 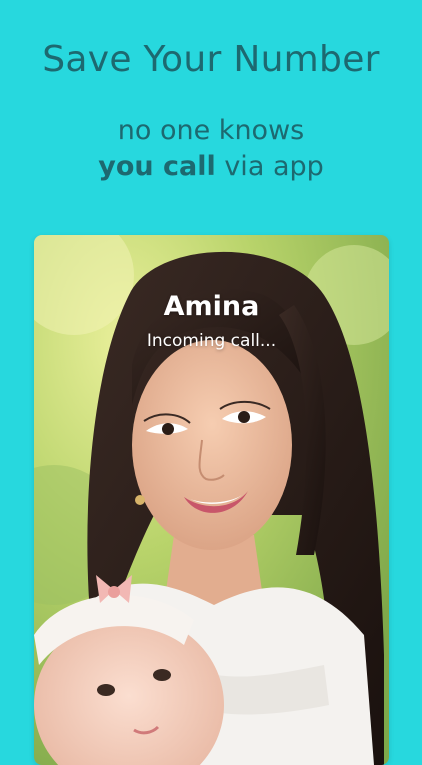 What do you see at coordinates (211, 59) in the screenshot?
I see `promo-headline: Save Your Number` at bounding box center [211, 59].